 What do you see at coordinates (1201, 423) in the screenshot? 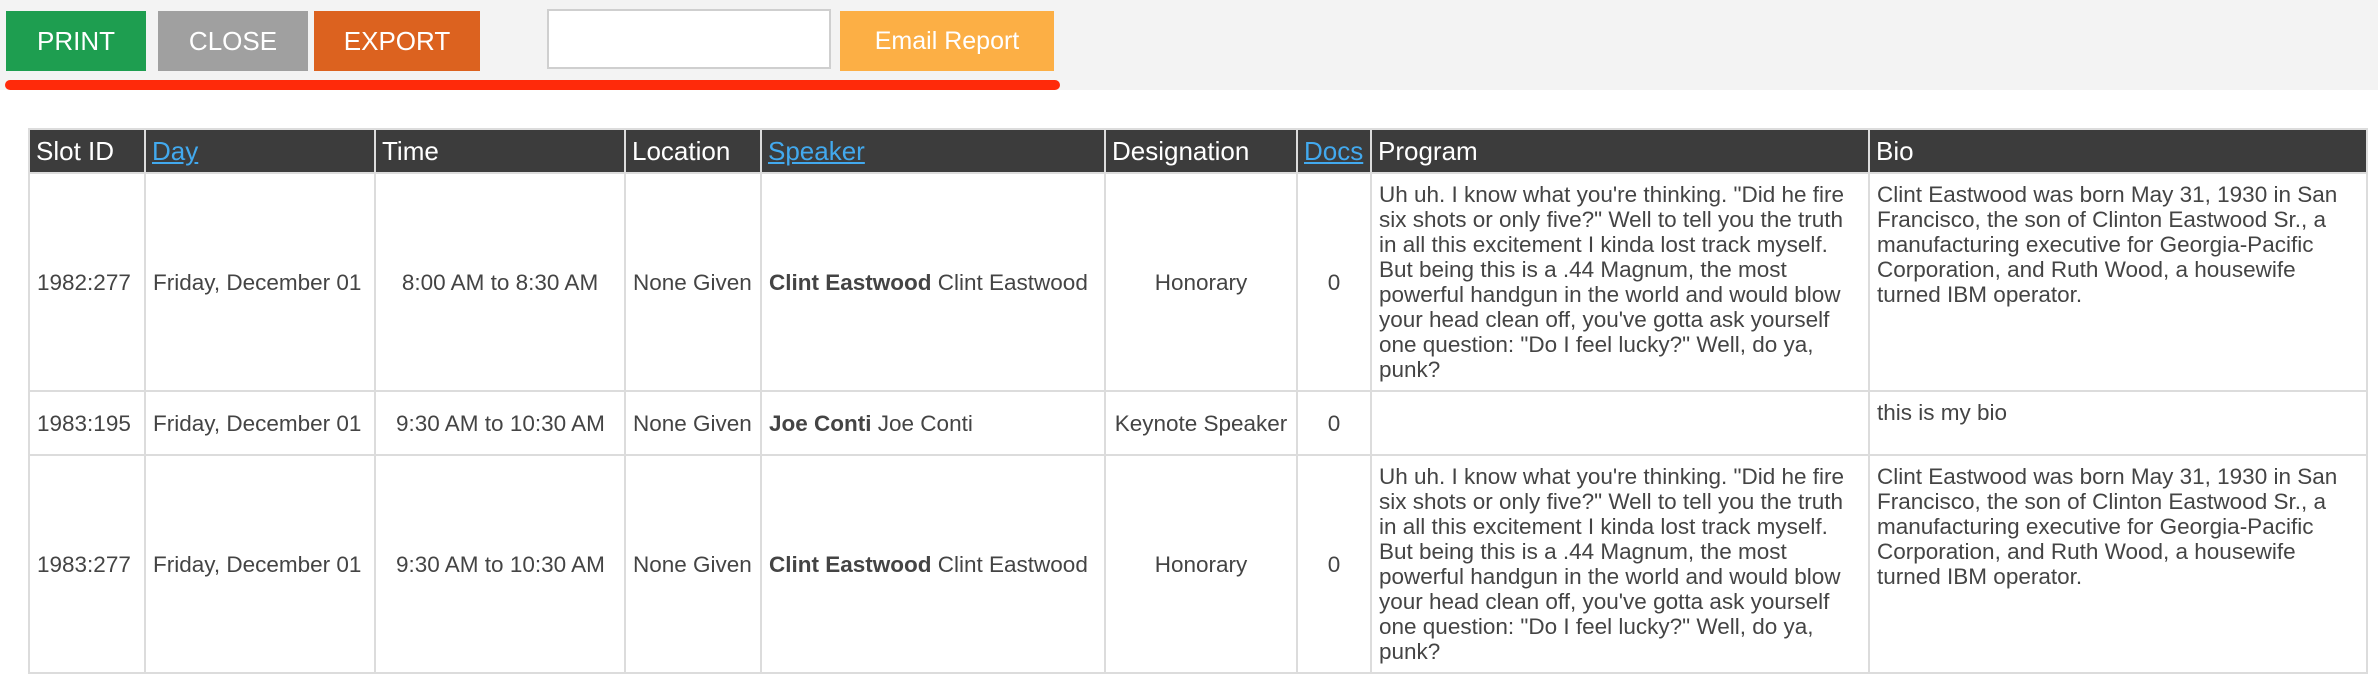
I see `cell-designation: Keynote Speaker` at bounding box center [1201, 423].